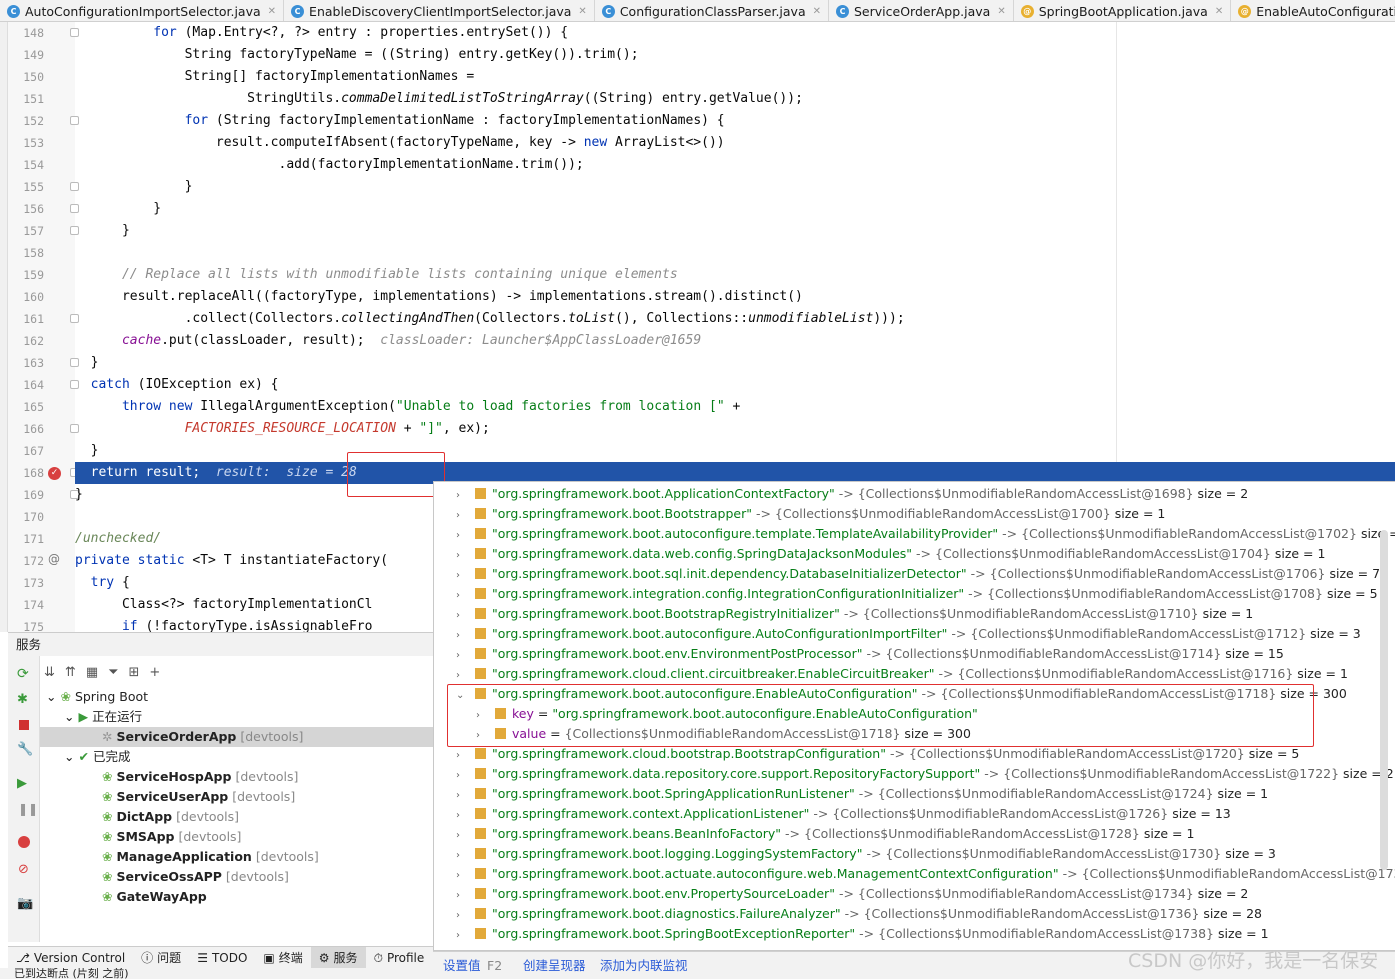  What do you see at coordinates (1243, 793) in the screenshot?
I see `entry-size: size = 1` at bounding box center [1243, 793].